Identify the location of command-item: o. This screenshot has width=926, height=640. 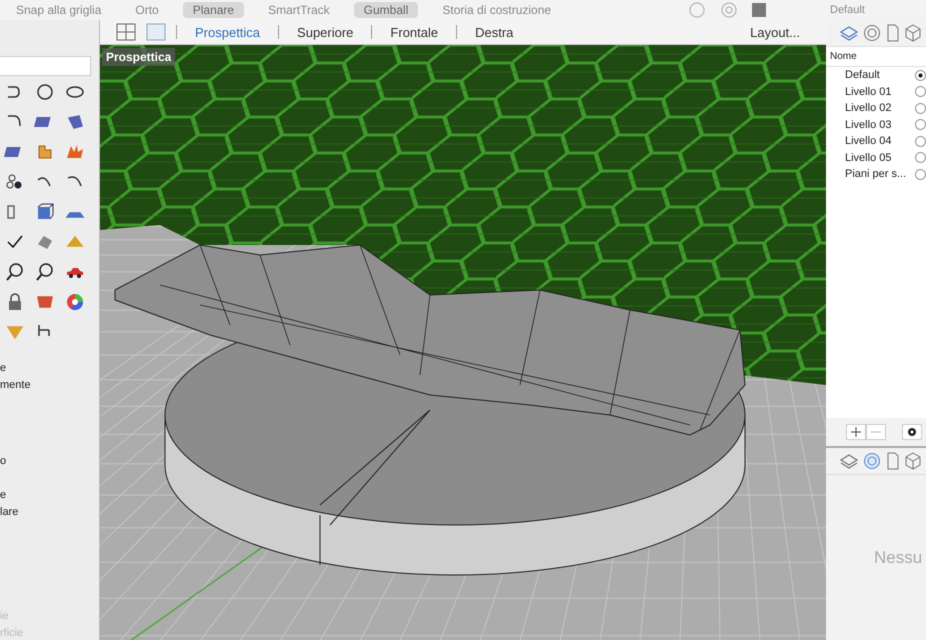
(3, 461).